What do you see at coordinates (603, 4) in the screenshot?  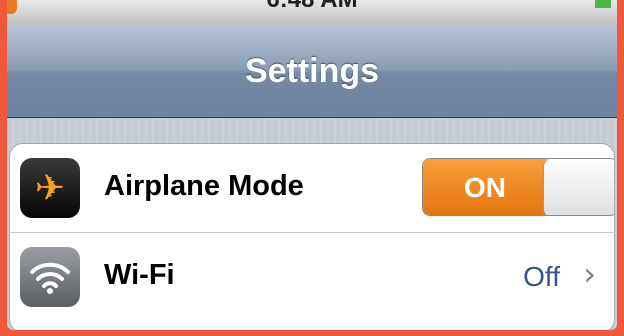 I see `battery-icon` at bounding box center [603, 4].